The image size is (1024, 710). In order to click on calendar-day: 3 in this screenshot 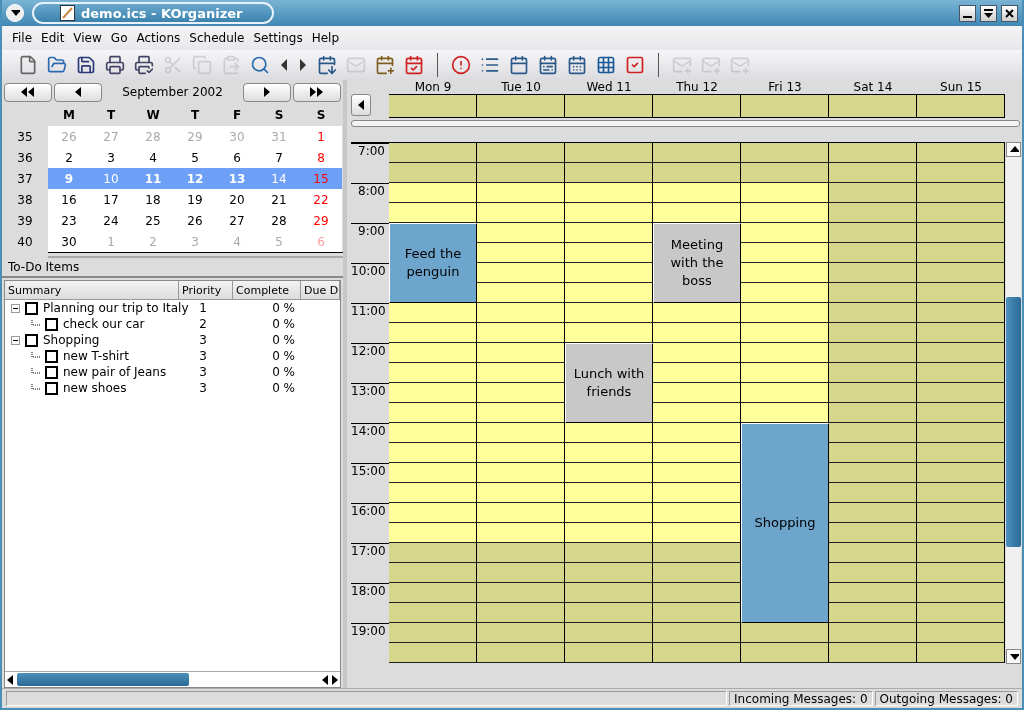, I will do `click(111, 157)`.